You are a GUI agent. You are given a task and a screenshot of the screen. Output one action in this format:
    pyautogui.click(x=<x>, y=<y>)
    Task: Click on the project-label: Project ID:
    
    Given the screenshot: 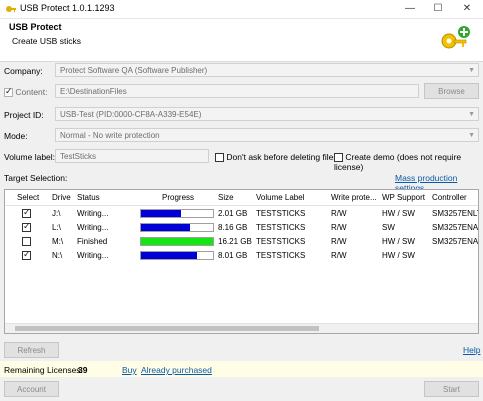 What is the action you would take?
    pyautogui.click(x=24, y=115)
    